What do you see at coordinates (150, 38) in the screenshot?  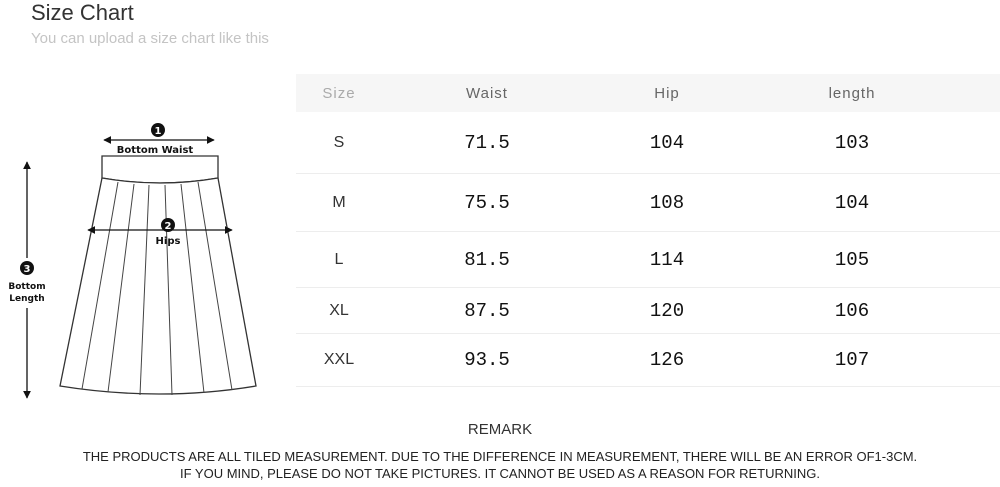 I see `page-subtitle: You can upload a size chart like this` at bounding box center [150, 38].